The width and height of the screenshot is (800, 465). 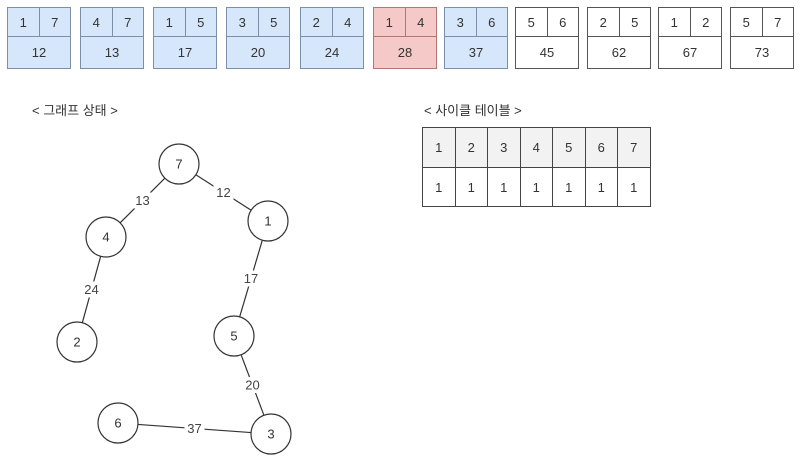 I want to click on node-label: 3, so click(x=270, y=434).